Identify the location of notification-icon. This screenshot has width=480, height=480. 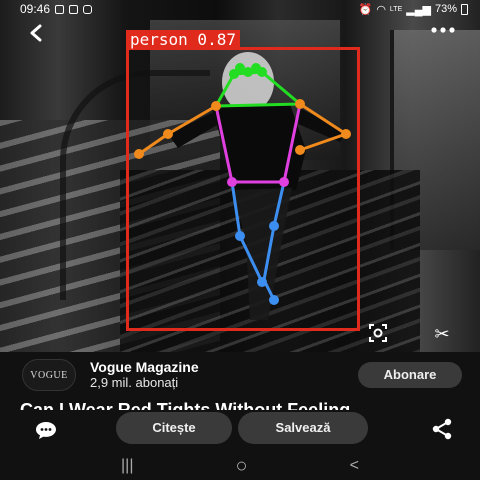
(74, 9).